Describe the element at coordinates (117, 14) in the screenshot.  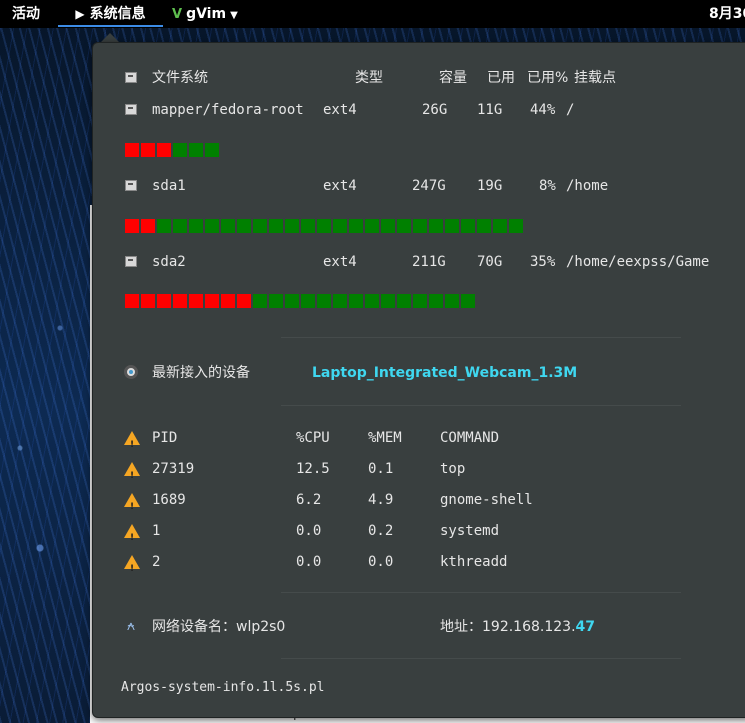
I see `system-info-label: 系统信息` at that location.